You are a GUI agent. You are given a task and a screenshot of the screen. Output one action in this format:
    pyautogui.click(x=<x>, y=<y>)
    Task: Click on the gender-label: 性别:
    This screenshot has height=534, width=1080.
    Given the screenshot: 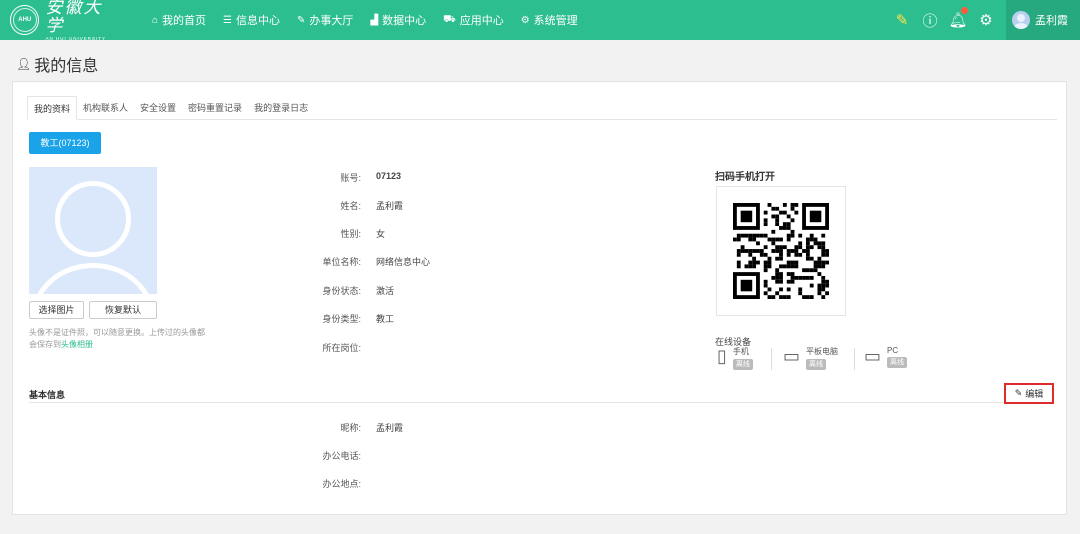 What is the action you would take?
    pyautogui.click(x=350, y=234)
    